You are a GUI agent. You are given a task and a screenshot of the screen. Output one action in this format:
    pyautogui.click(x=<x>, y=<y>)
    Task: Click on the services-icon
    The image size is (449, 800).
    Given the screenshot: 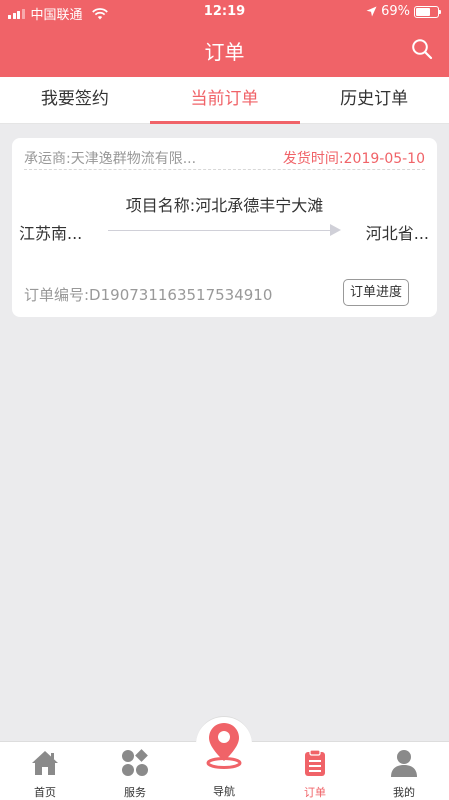 What is the action you would take?
    pyautogui.click(x=135, y=762)
    